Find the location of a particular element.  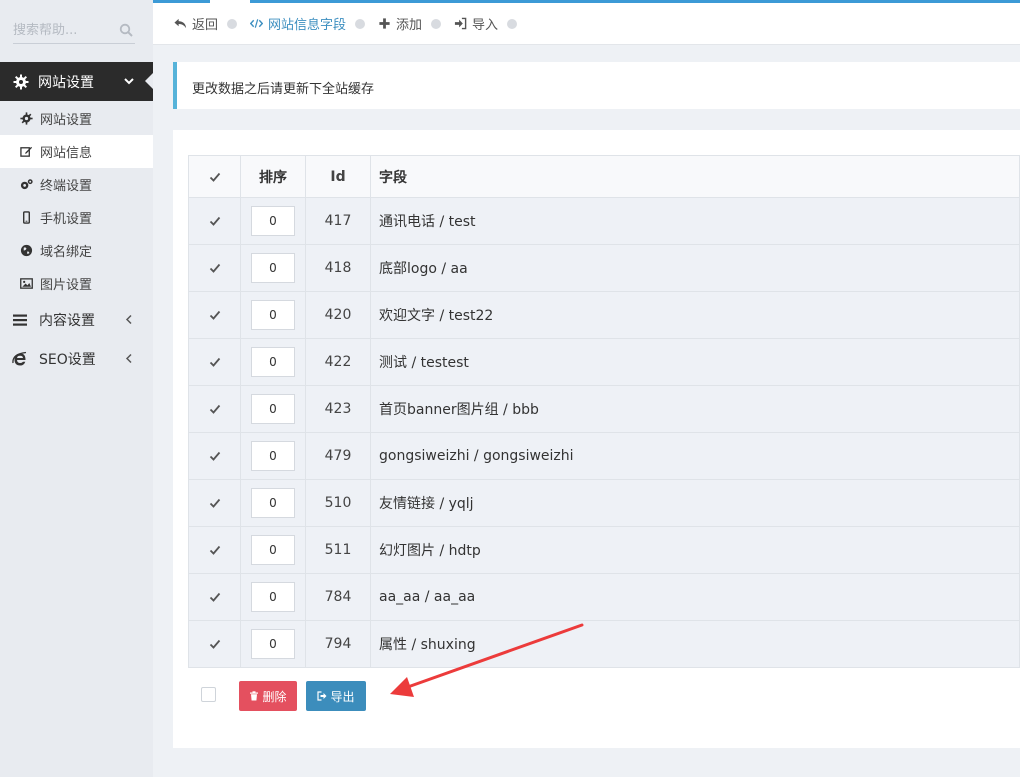

add-button: 添加 is located at coordinates (400, 23).